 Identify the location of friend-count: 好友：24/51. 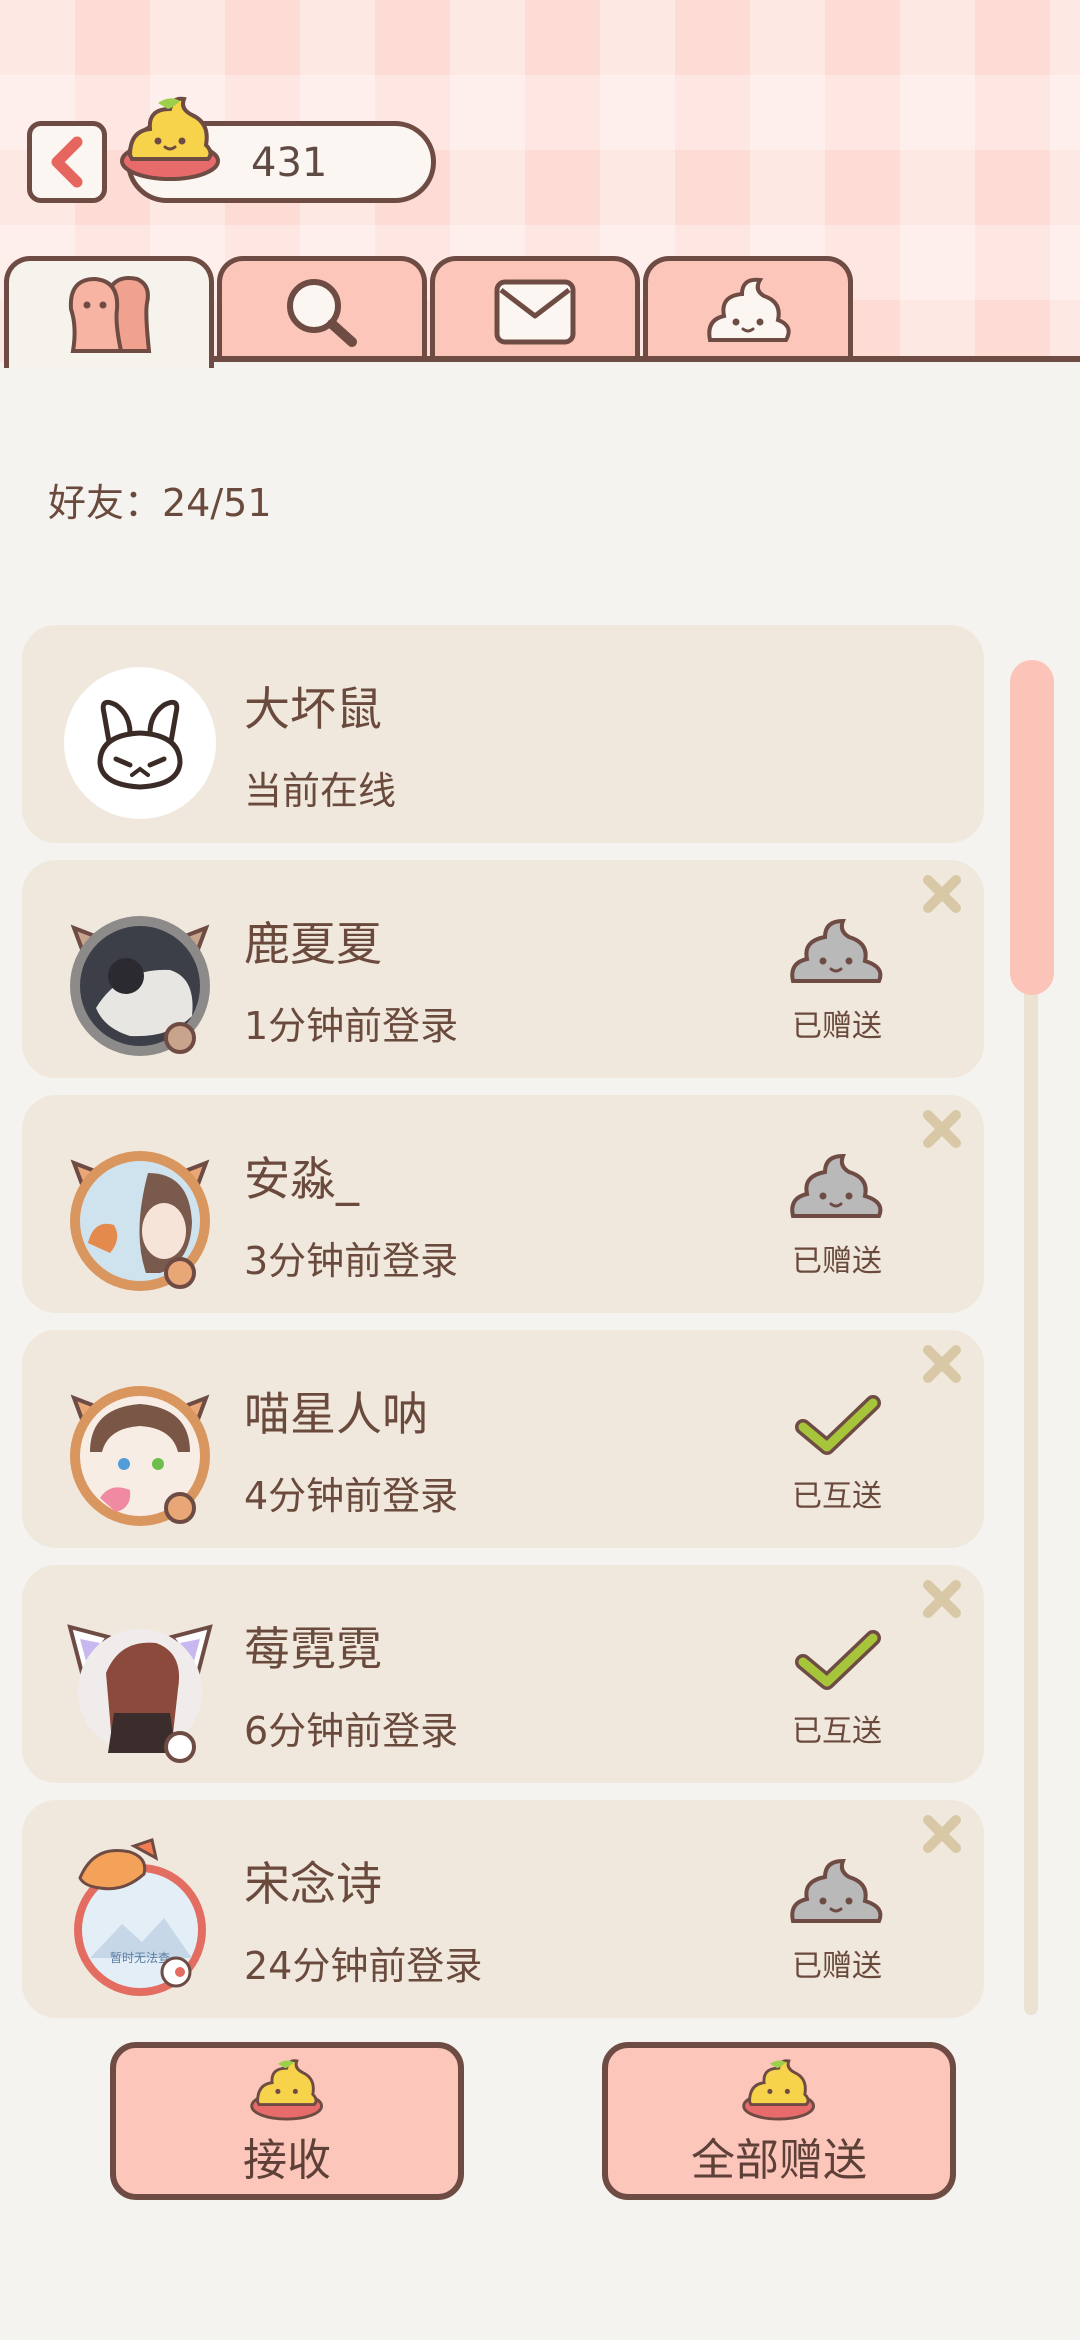
(160, 503).